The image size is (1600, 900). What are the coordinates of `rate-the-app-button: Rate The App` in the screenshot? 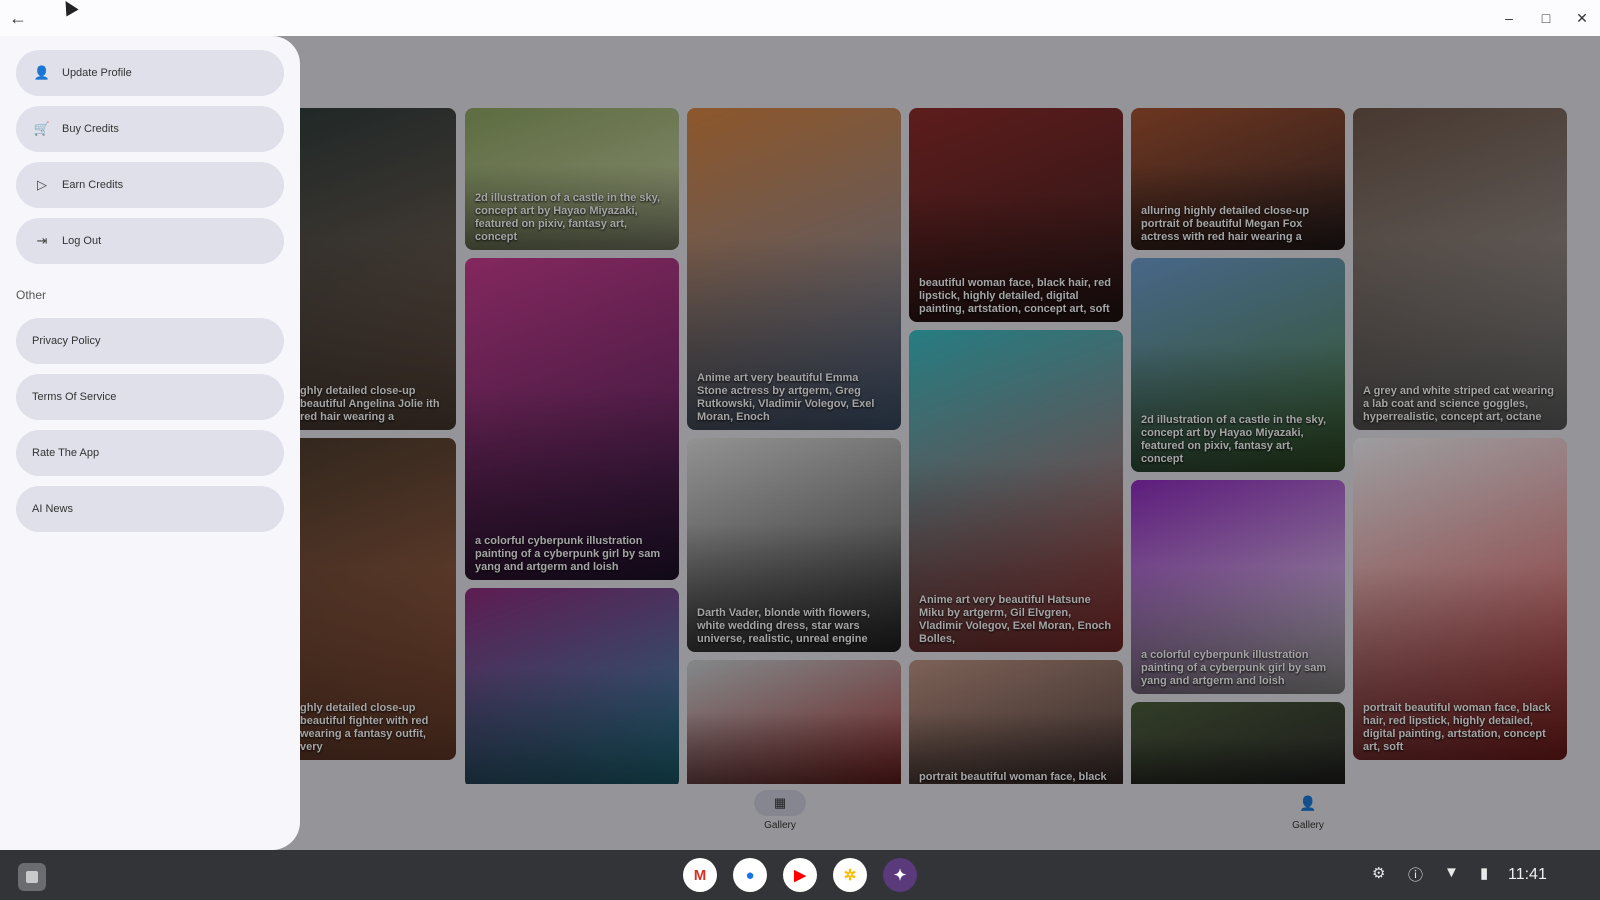 It's located at (150, 453).